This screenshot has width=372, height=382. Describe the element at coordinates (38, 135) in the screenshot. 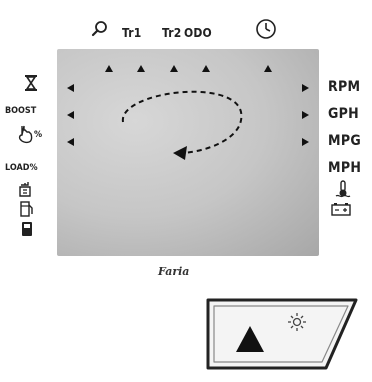

I see `percent-label: %` at that location.